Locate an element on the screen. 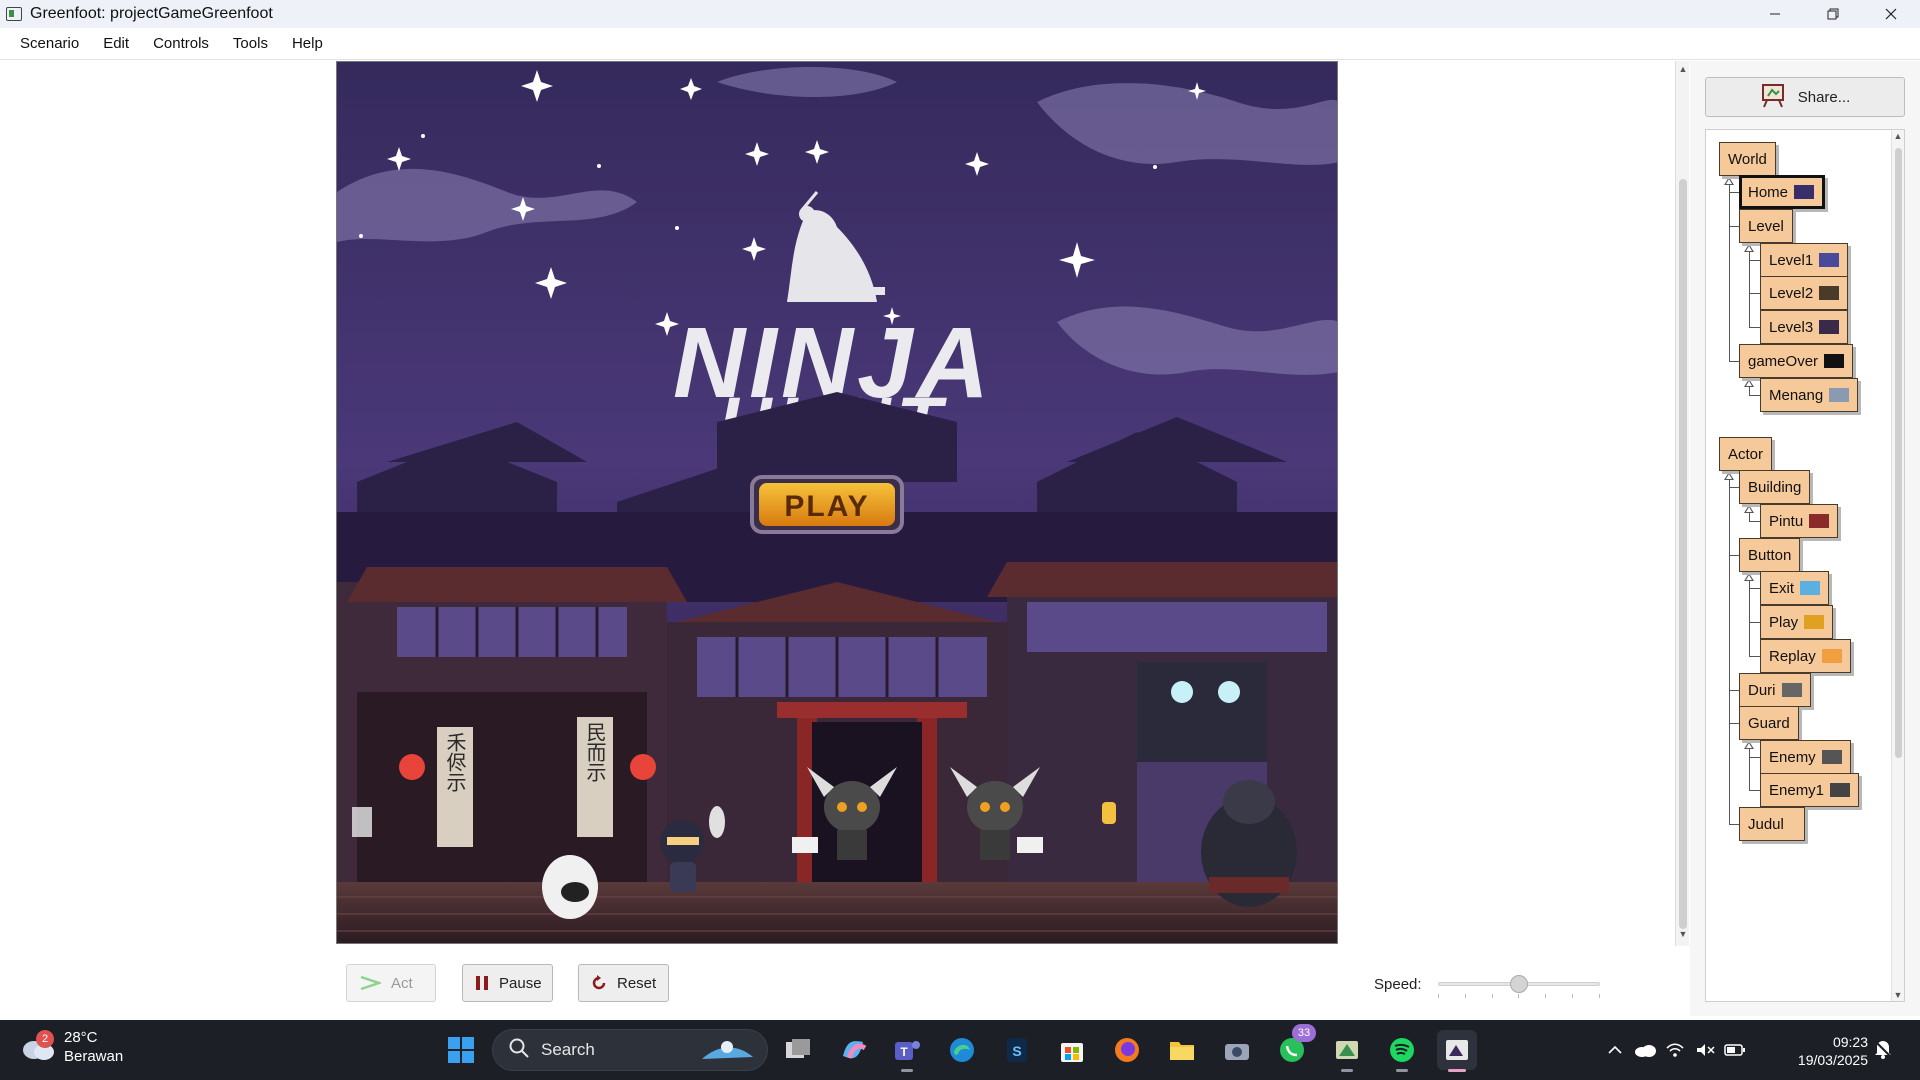 Image resolution: width=1920 pixels, height=1080 pixels. class-play: Play is located at coordinates (1797, 622).